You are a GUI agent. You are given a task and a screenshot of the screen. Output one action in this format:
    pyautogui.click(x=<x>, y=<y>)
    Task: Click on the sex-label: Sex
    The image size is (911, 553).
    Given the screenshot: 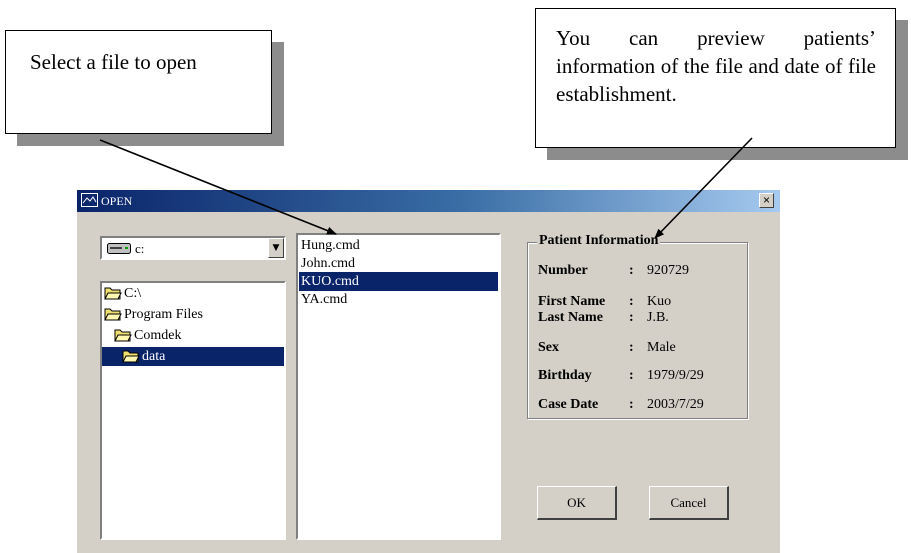 What is the action you would take?
    pyautogui.click(x=548, y=347)
    